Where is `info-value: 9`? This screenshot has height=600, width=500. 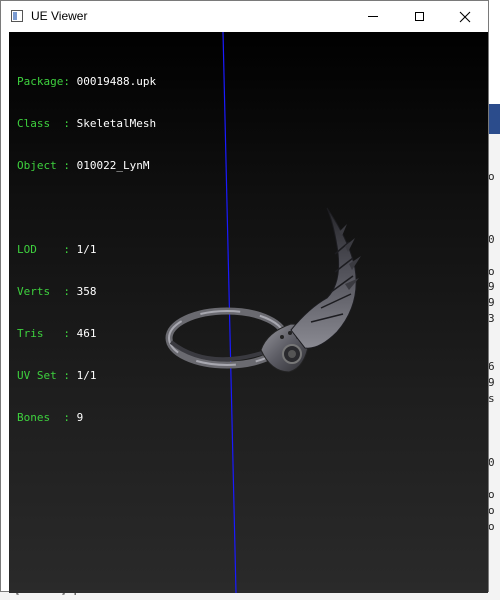
info-value: 9 is located at coordinates (80, 417).